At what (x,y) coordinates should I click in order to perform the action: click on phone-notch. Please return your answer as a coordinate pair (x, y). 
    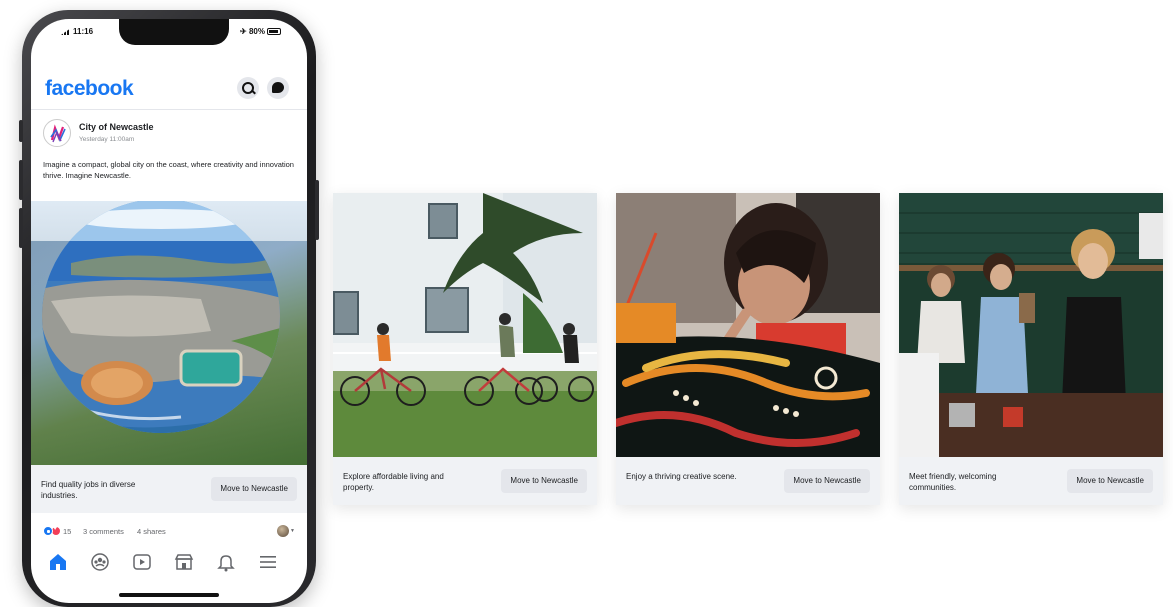
    Looking at the image, I should click on (174, 32).